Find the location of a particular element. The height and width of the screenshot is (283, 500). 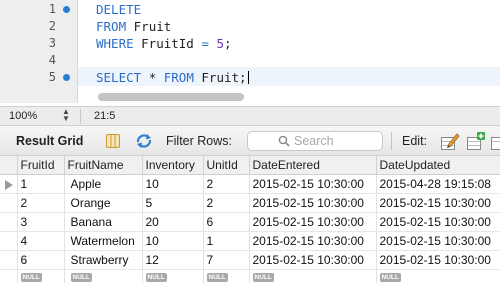

result-toolbar: Result Grid Filter Rows: Edit: is located at coordinates (250, 141).